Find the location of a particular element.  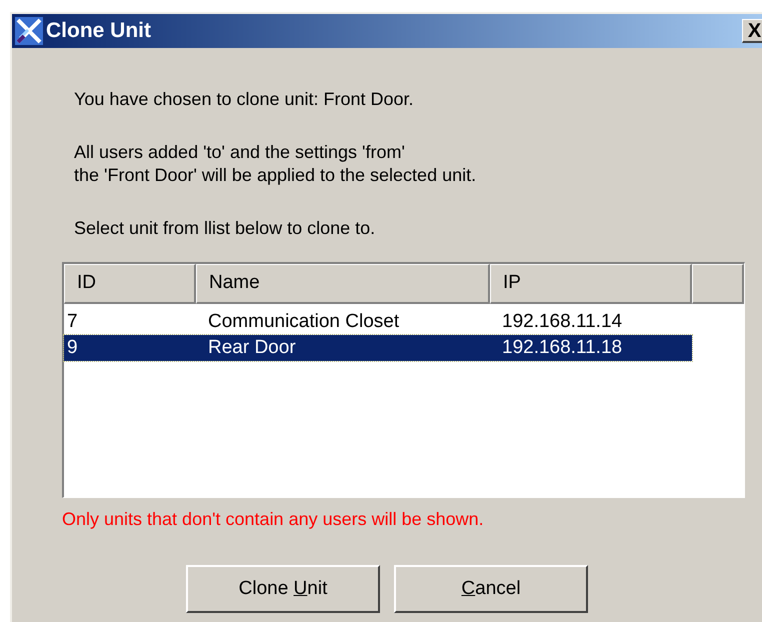

dialog-button: Clone Unit is located at coordinates (283, 589).